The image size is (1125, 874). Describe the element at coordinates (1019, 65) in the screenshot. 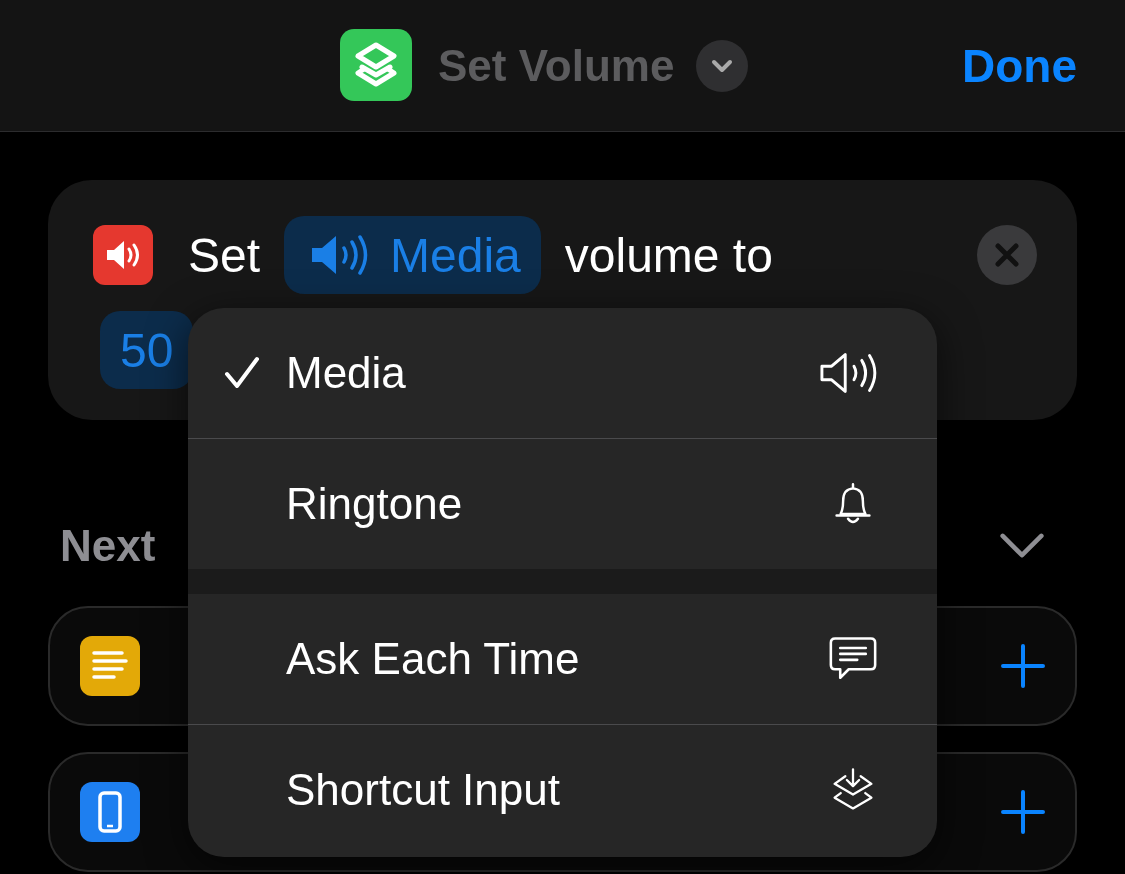

I see `done-button: Done` at that location.